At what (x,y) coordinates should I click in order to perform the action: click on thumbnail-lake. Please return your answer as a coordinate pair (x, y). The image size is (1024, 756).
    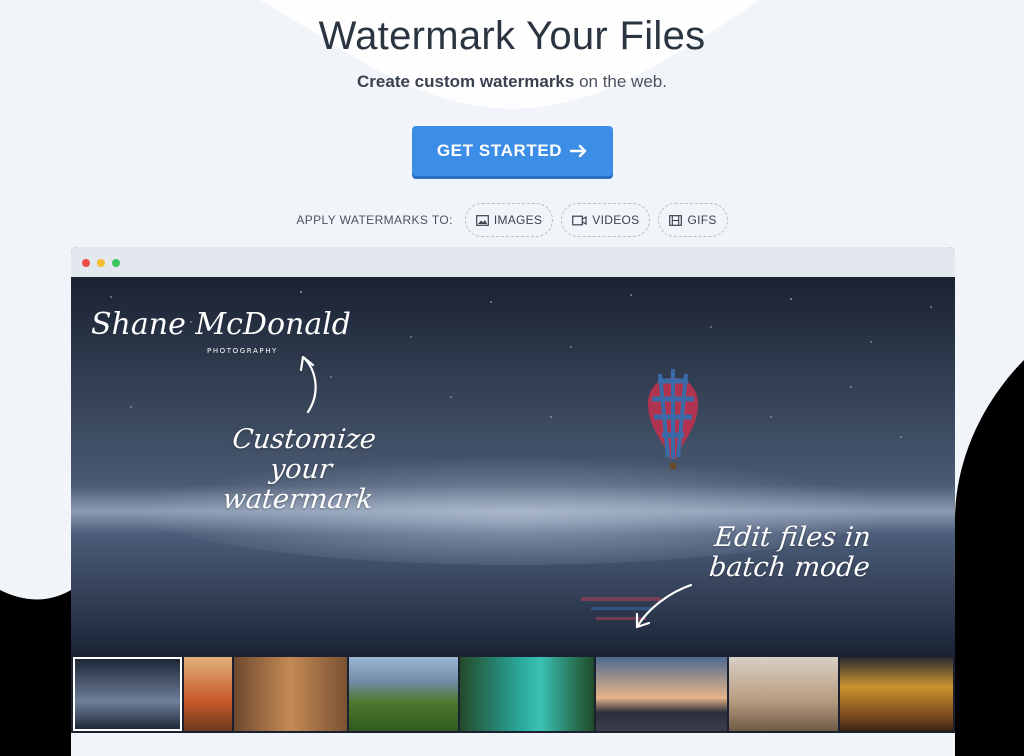
    Looking at the image, I should click on (527, 694).